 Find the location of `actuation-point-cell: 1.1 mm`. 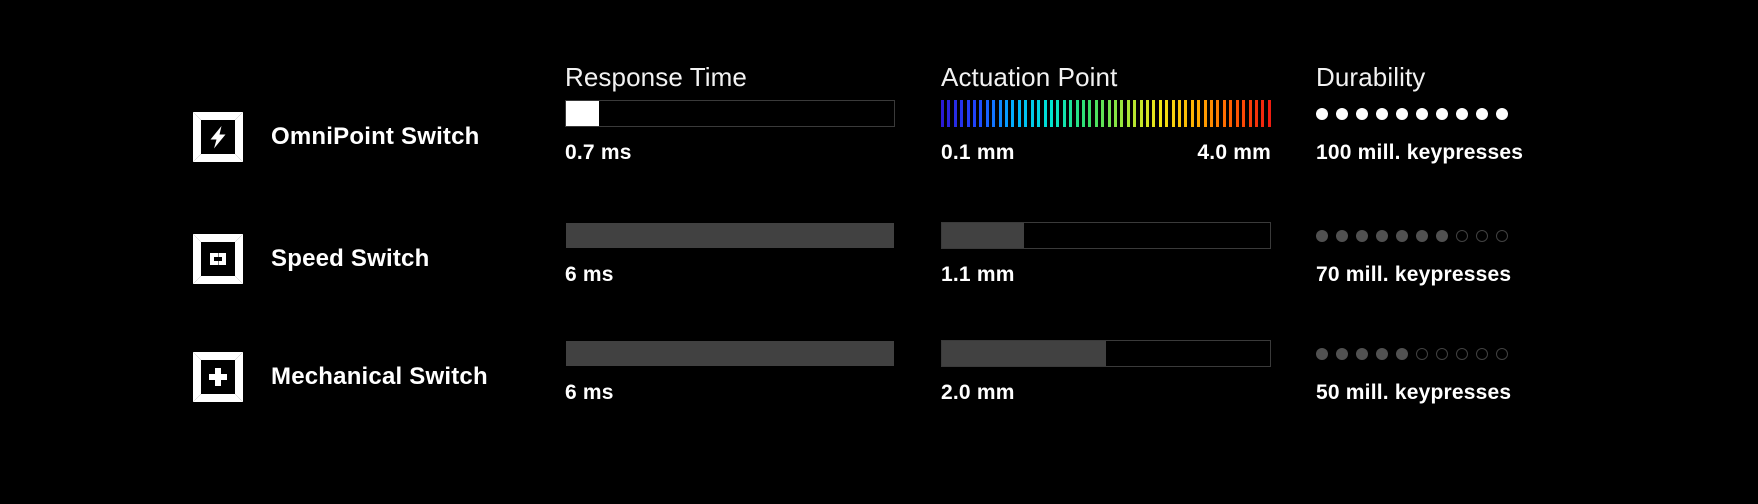

actuation-point-cell: 1.1 mm is located at coordinates (1106, 255).